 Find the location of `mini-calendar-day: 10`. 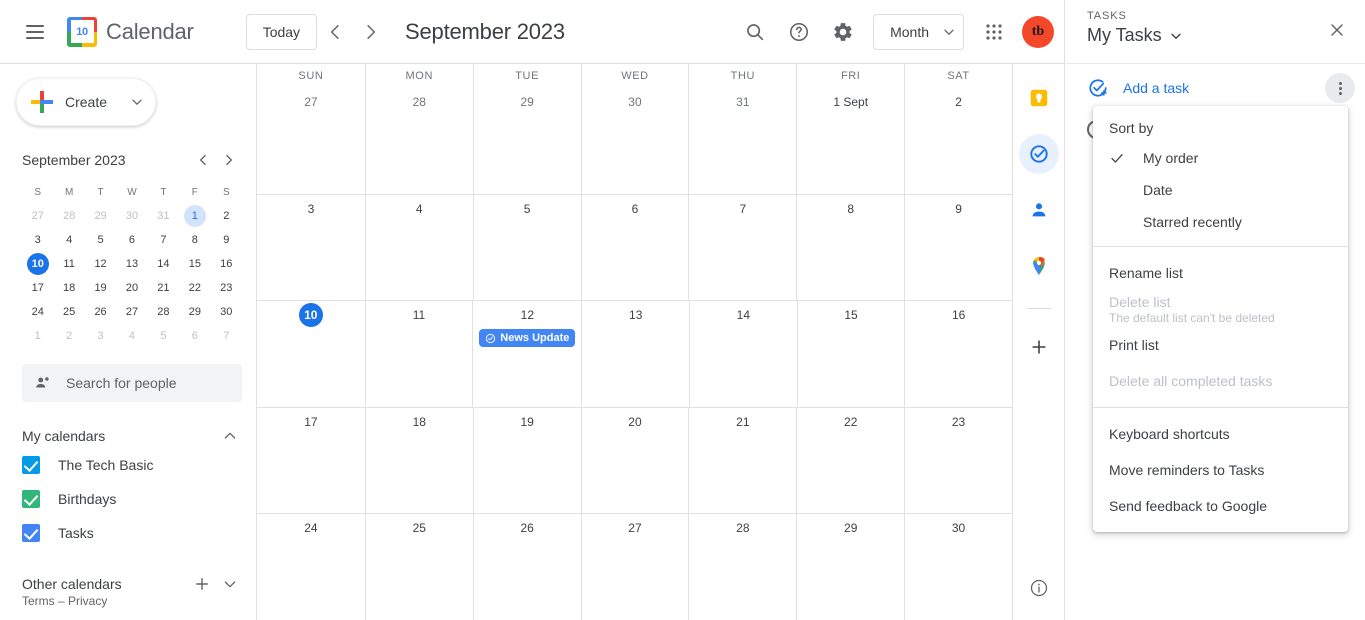

mini-calendar-day: 10 is located at coordinates (37, 264).